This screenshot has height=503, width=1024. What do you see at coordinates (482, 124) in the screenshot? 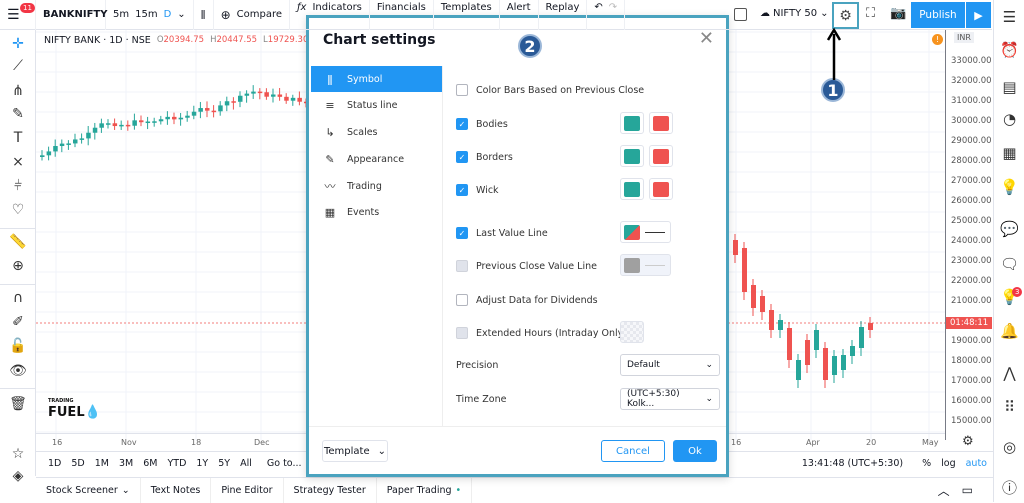
I see `bodies-option: ✓ Bodies` at bounding box center [482, 124].